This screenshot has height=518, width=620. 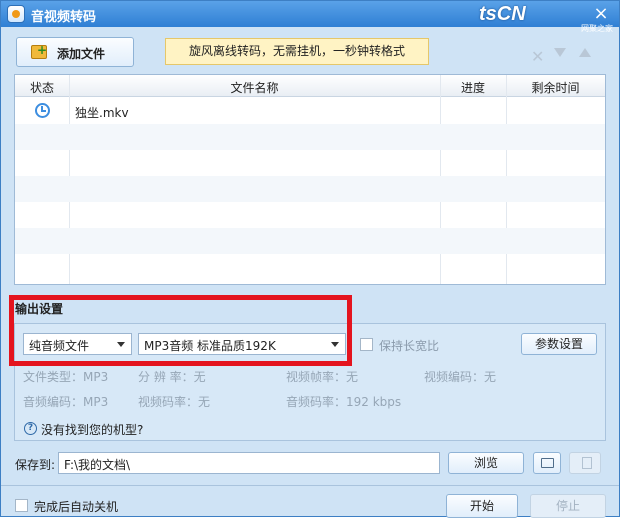 I want to click on list-header: 状态 文件名称 进度 剩余时间, so click(x=310, y=86).